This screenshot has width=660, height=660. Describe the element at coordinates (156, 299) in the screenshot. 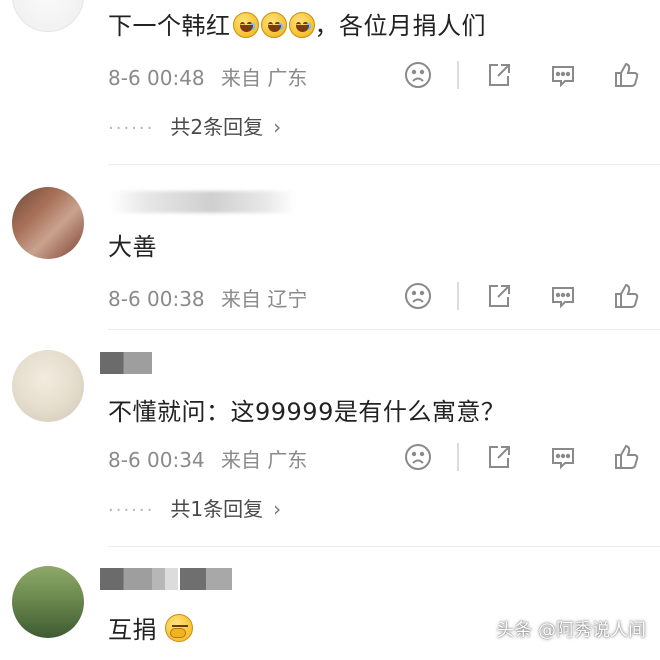

I see `comment-time: 8-6 00:38` at that location.